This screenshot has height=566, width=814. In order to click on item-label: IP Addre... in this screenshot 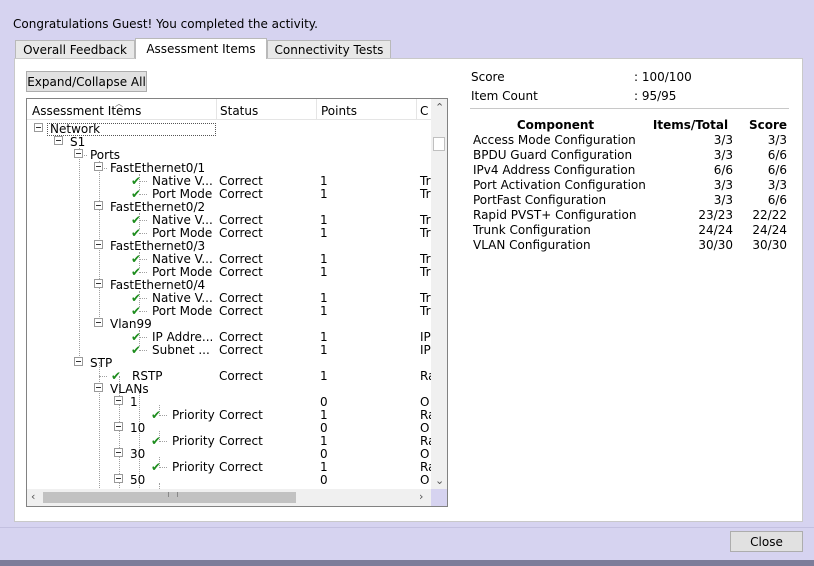, I will do `click(182, 337)`.